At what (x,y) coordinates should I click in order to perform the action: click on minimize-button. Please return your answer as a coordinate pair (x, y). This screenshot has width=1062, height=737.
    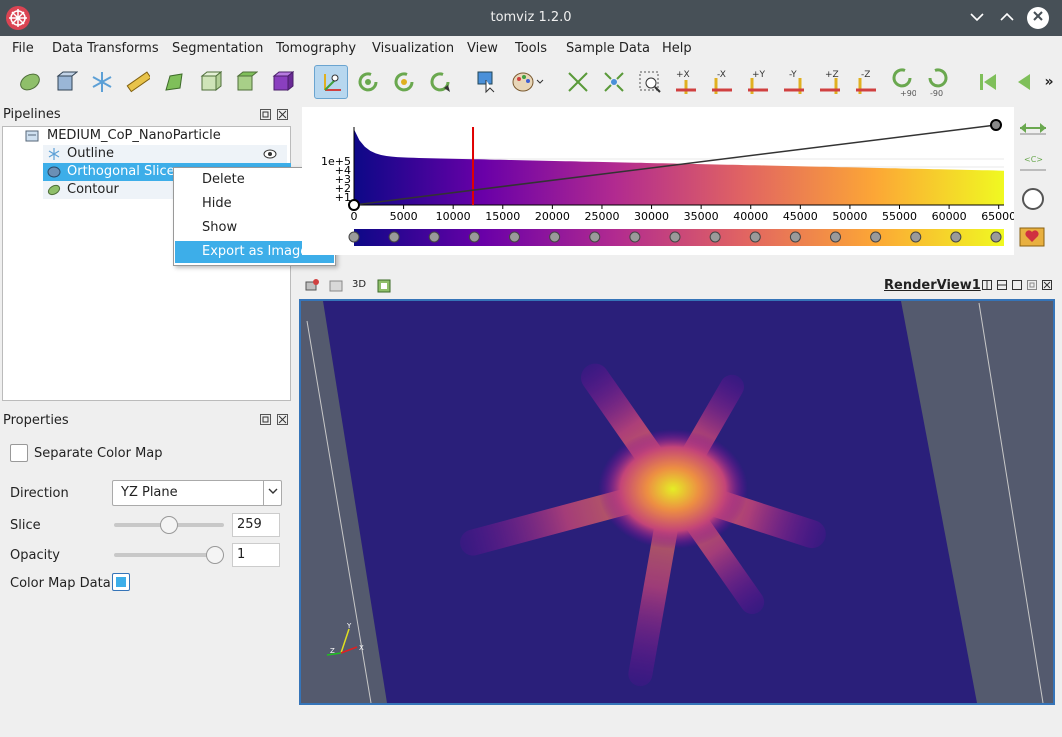
    Looking at the image, I should click on (977, 18).